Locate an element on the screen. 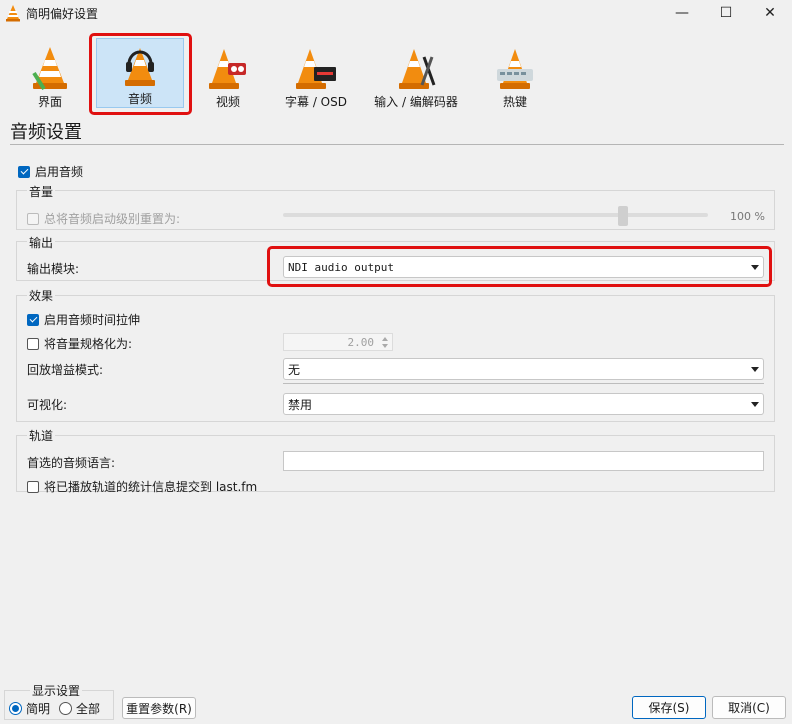 Image resolution: width=792 pixels, height=724 pixels. replay-gain-select: 无 is located at coordinates (523, 369).